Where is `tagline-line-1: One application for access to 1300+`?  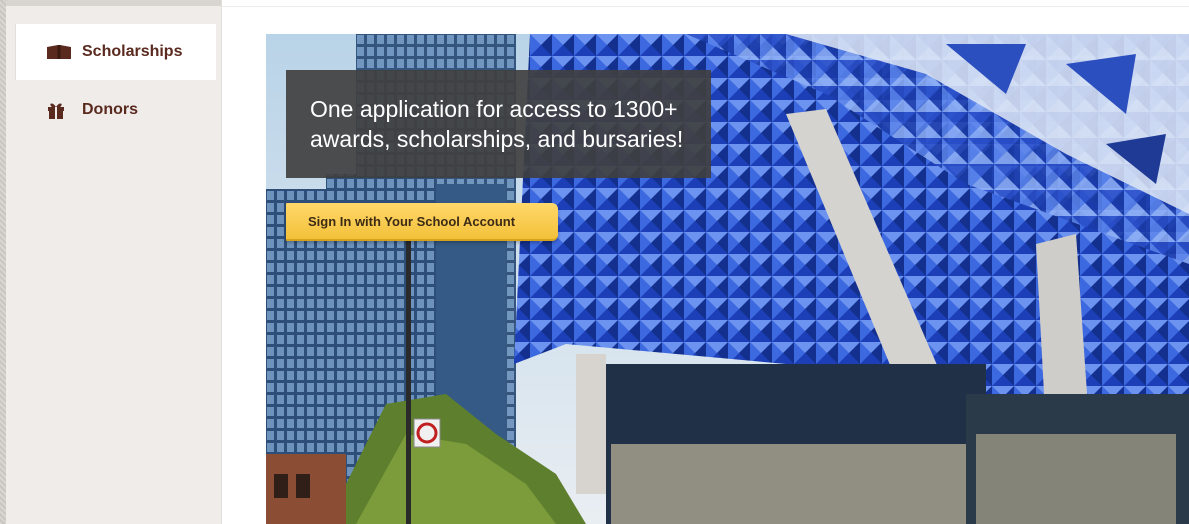 tagline-line-1: One application for access to 1300+ is located at coordinates (494, 109).